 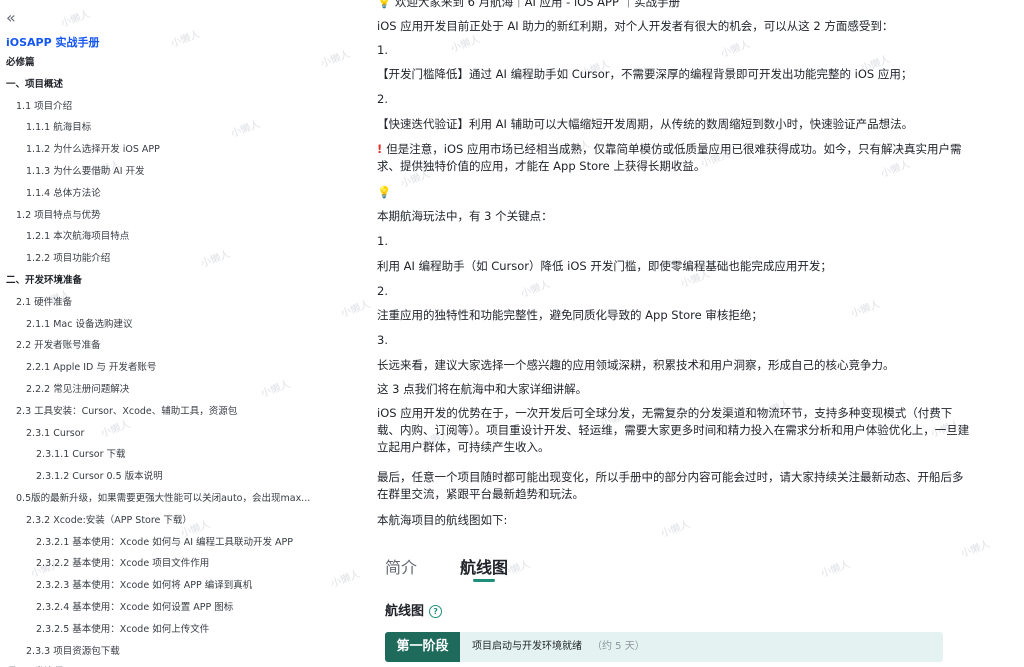 I want to click on toc-item: 2.3.1 Cursor, so click(x=165, y=434).